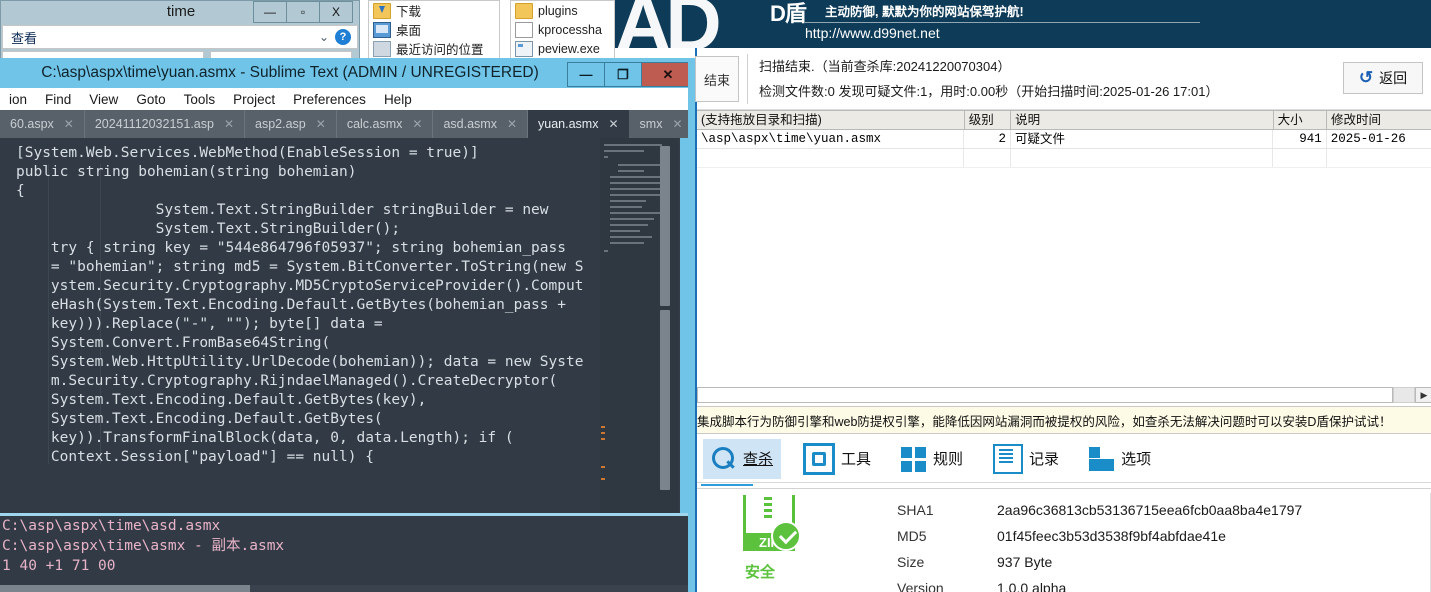 The width and height of the screenshot is (1431, 592). I want to click on column-header-level: 级别, so click(988, 120).